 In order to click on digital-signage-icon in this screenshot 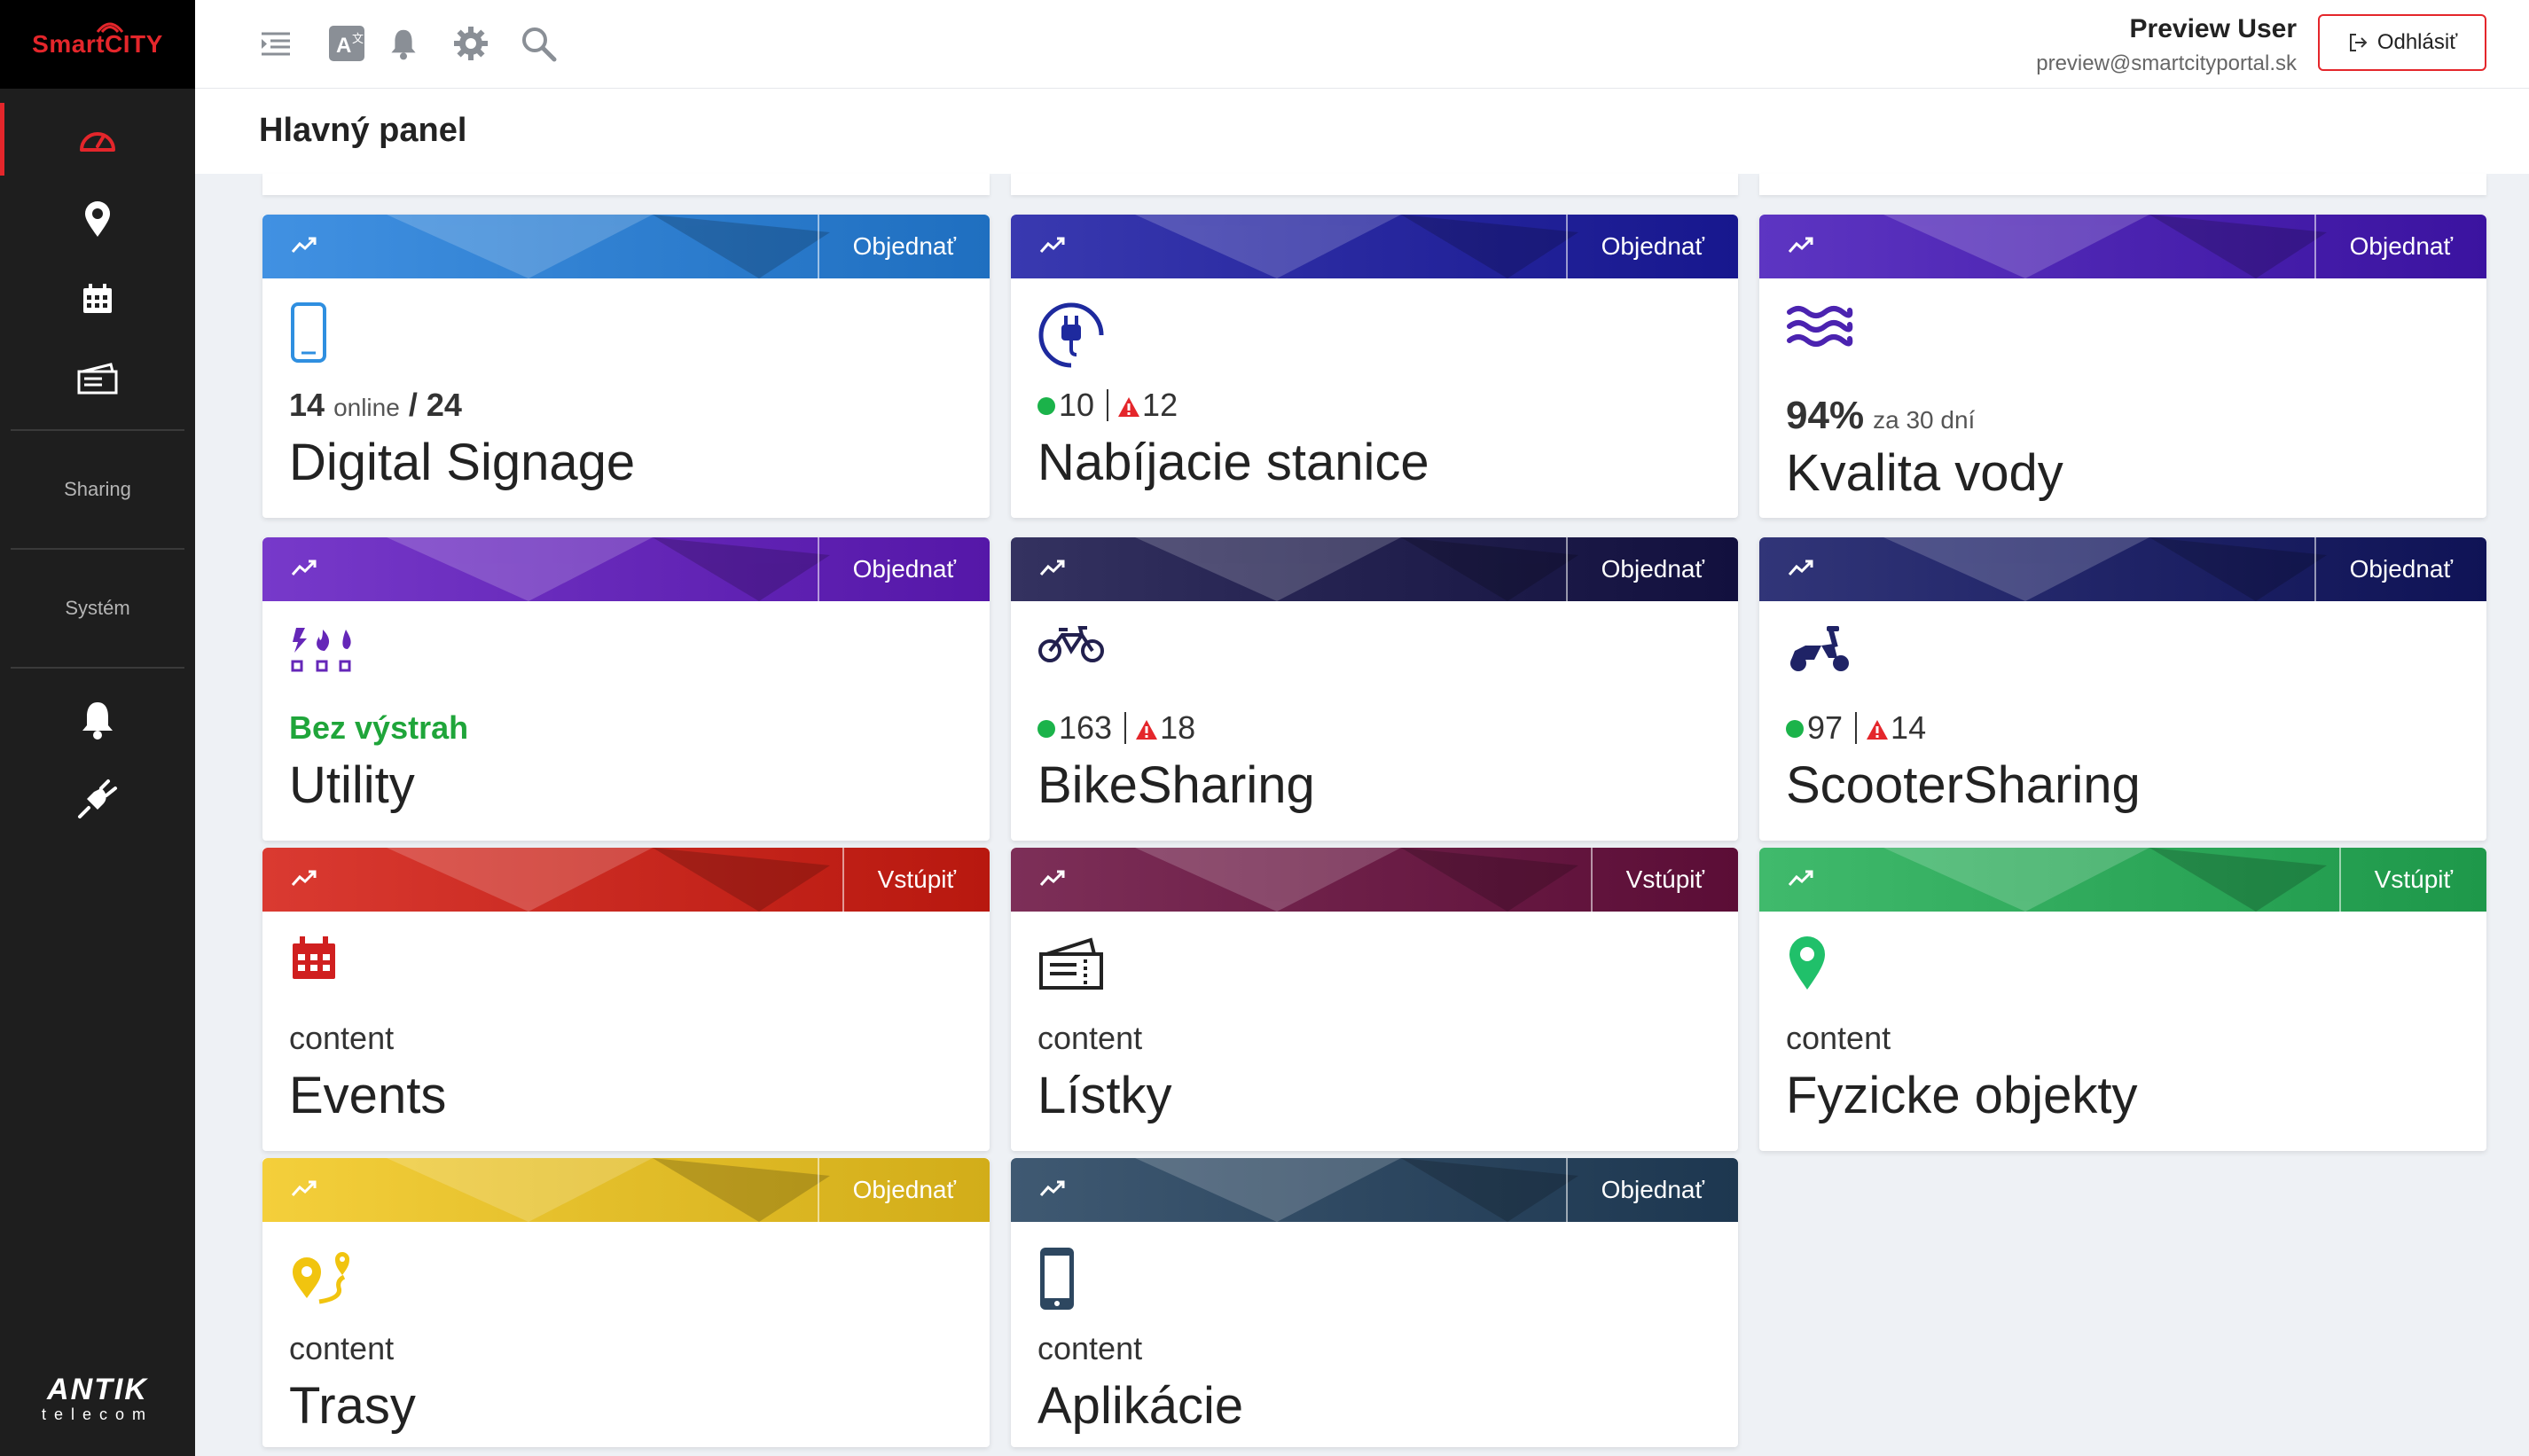, I will do `click(308, 334)`.